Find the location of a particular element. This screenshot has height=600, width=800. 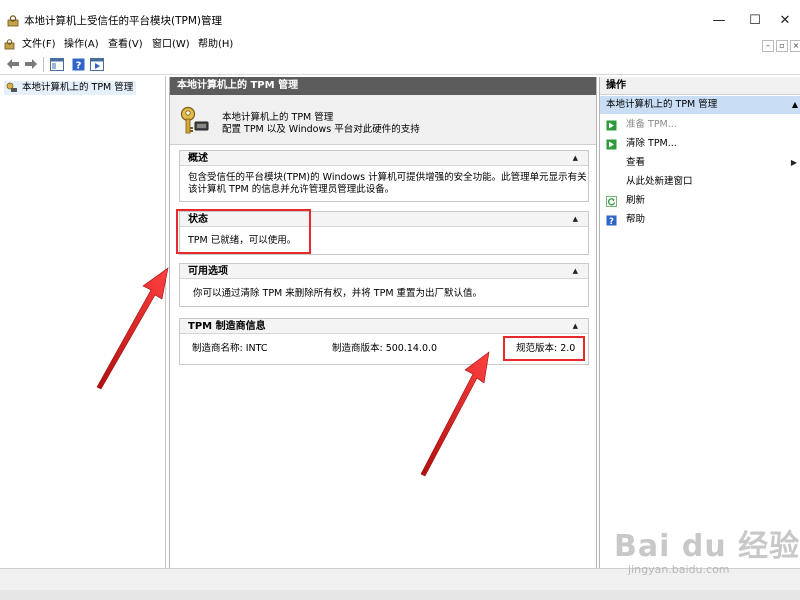

status-text: TPM 已就绪，可以使用。 is located at coordinates (242, 240).